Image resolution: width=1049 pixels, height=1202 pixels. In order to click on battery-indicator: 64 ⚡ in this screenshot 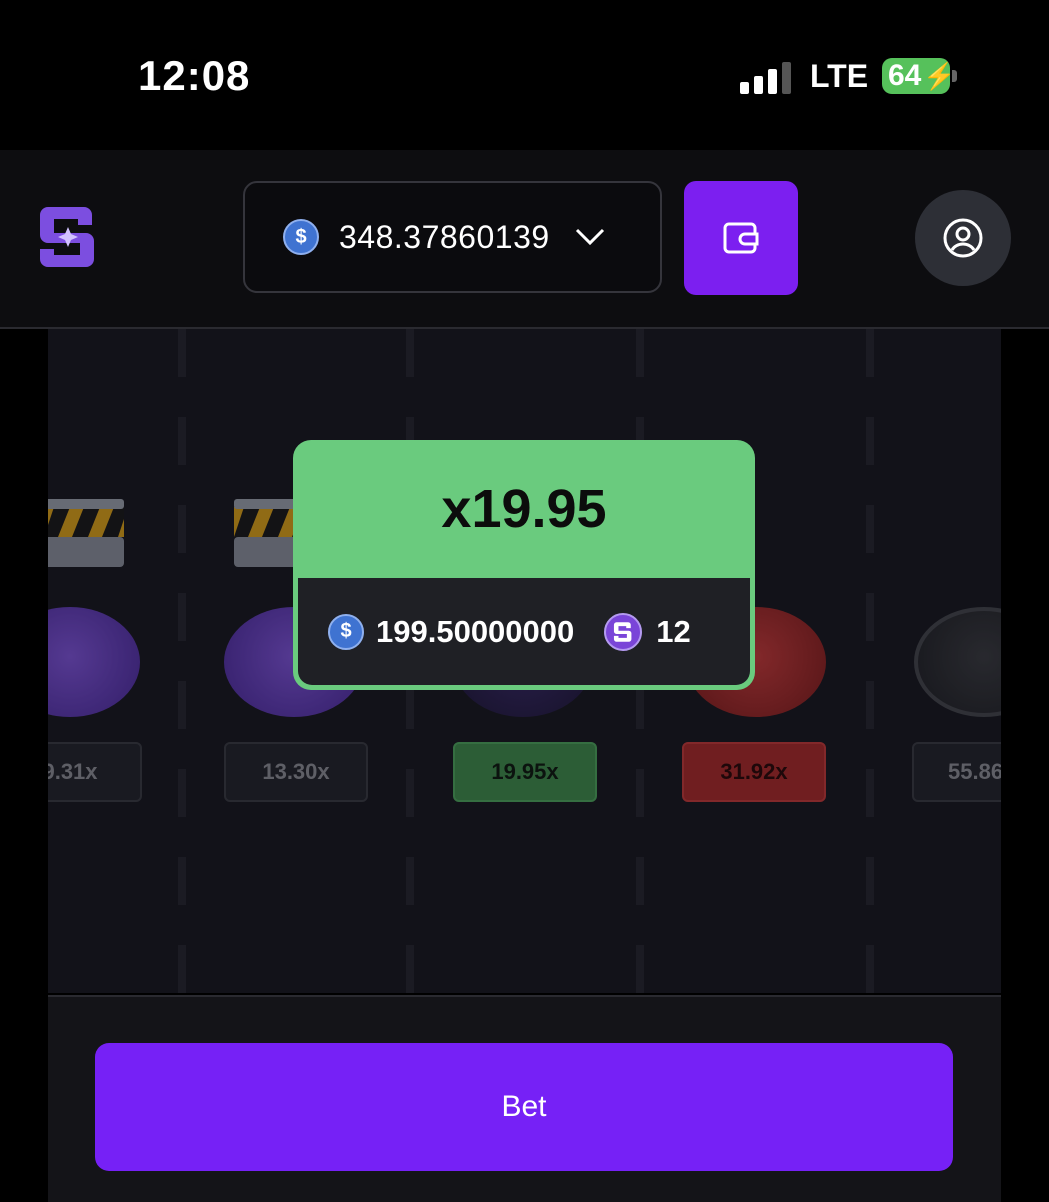, I will do `click(919, 76)`.